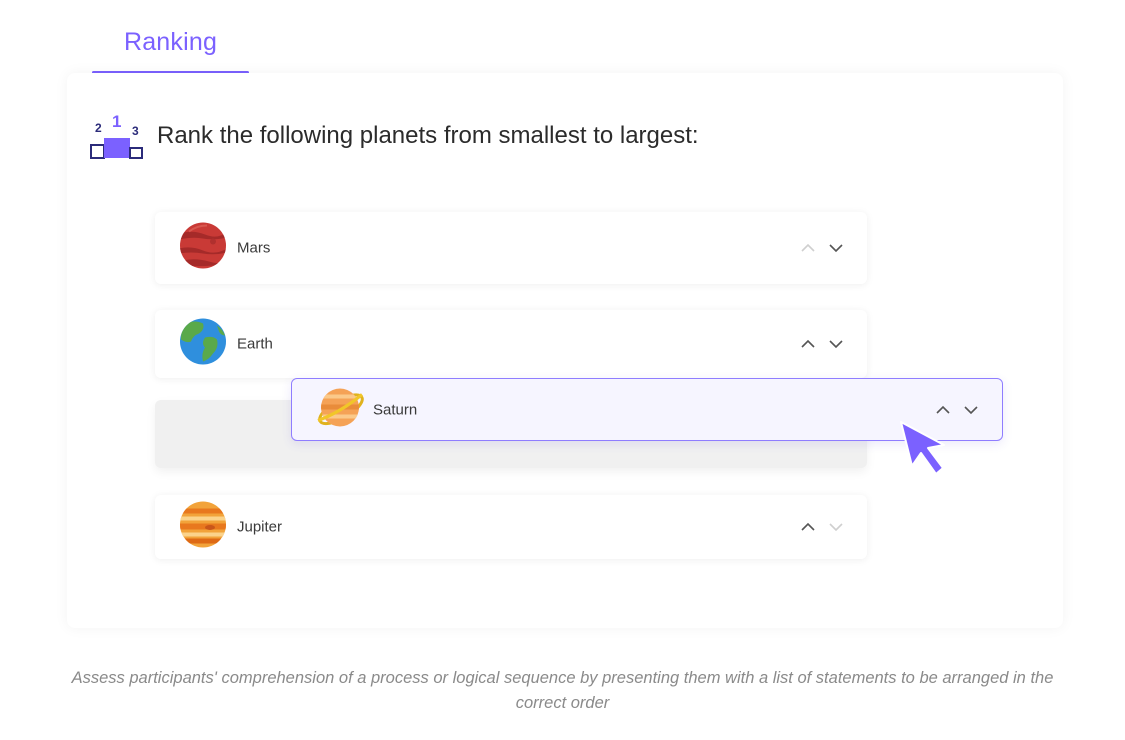 This screenshot has height=740, width=1125. I want to click on ranking-item-label: Mars, so click(254, 248).